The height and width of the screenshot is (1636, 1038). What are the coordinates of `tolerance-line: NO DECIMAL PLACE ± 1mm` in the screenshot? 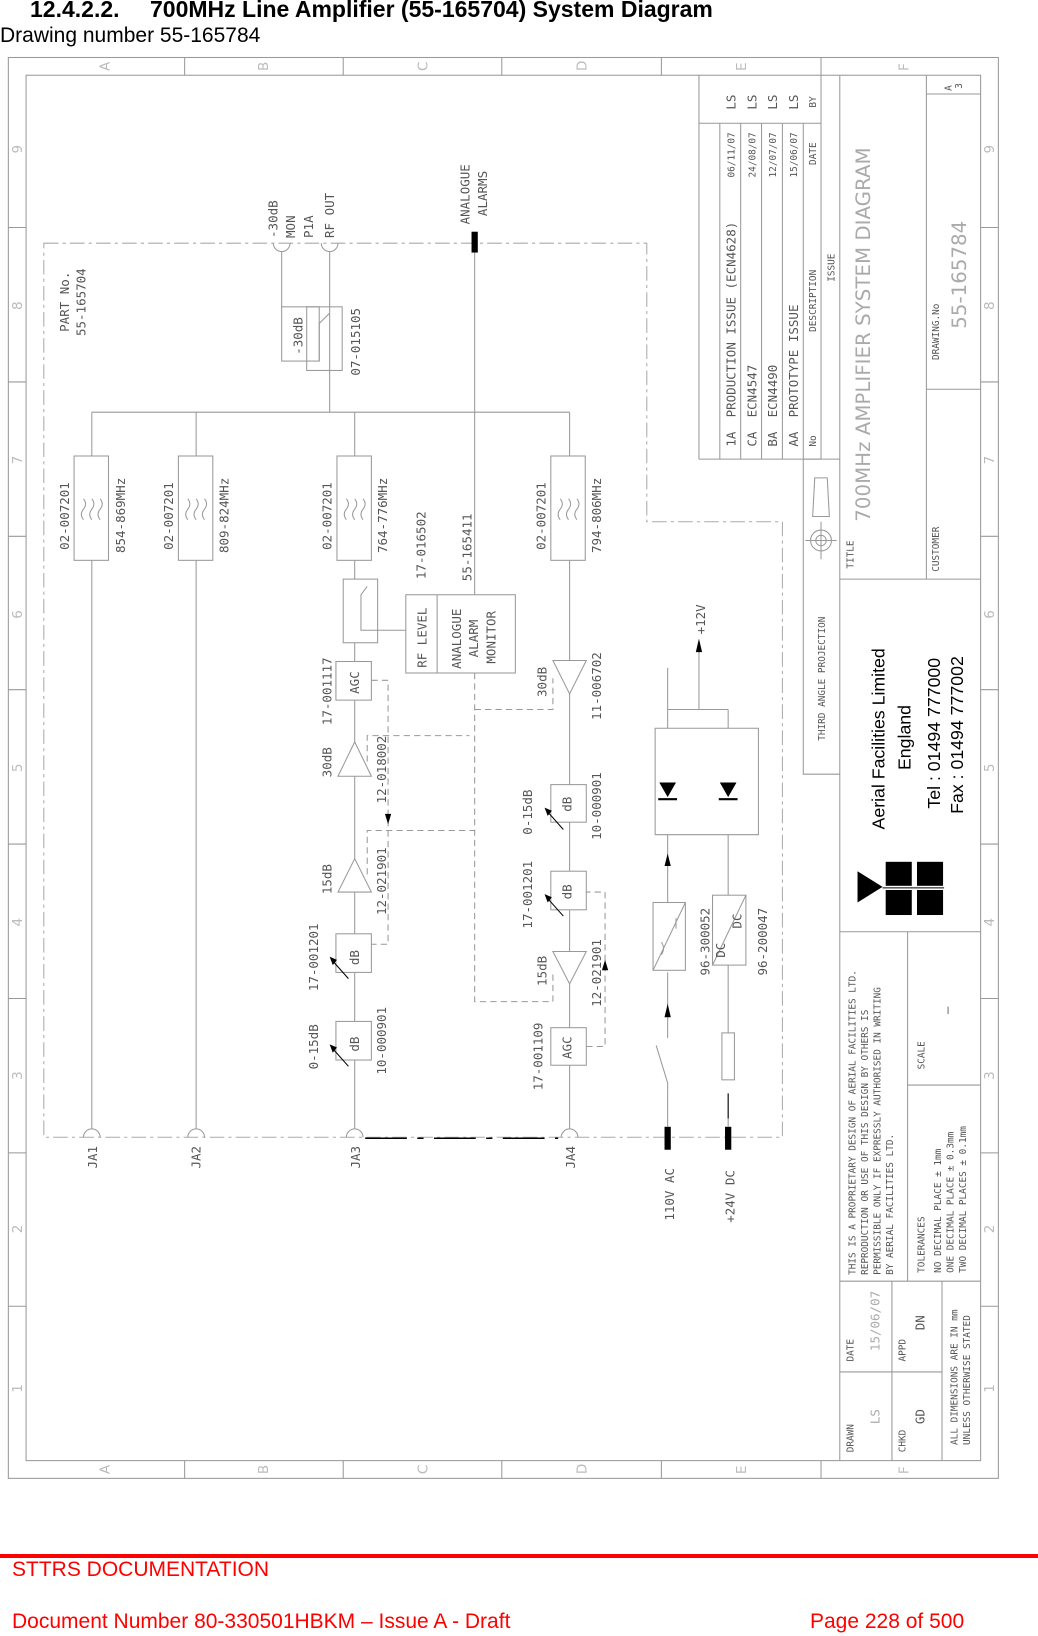 It's located at (938, 1210).